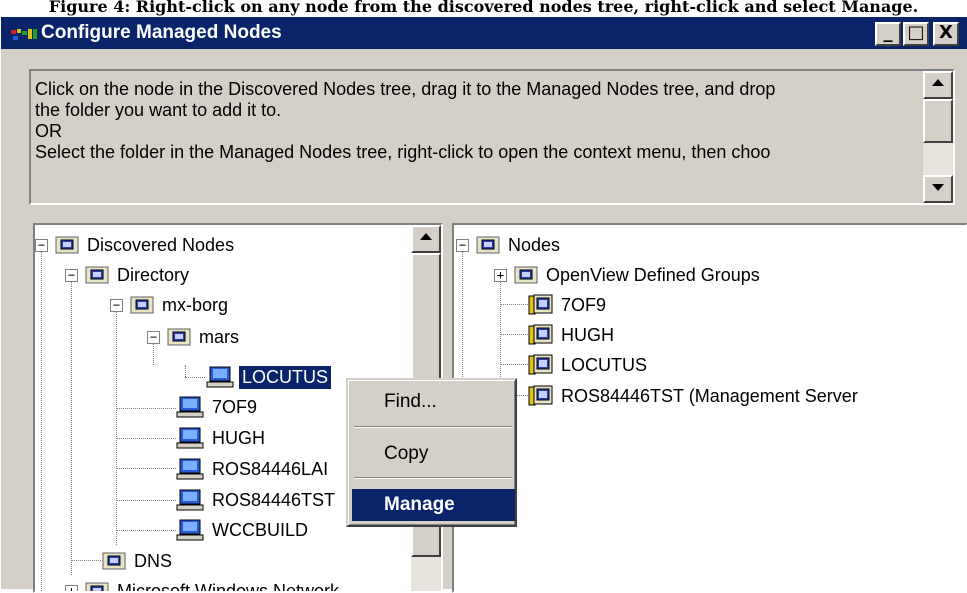  Describe the element at coordinates (480, 110) in the screenshot. I see `instructions-line-2: the folder you want to add it to.` at that location.